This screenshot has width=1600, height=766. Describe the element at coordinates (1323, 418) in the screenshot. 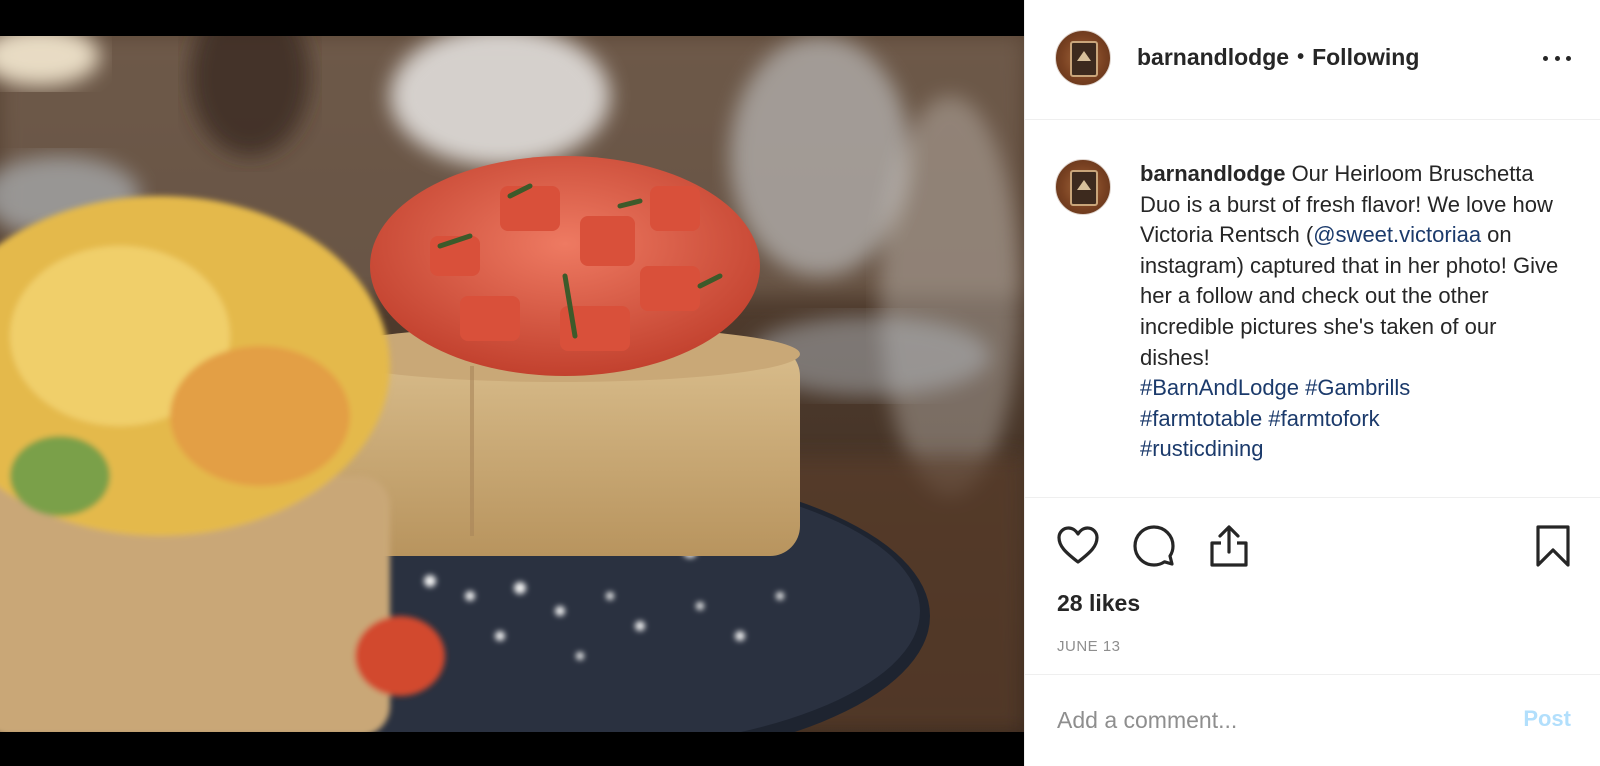

I see `hashtag-link: #farmtofork` at that location.